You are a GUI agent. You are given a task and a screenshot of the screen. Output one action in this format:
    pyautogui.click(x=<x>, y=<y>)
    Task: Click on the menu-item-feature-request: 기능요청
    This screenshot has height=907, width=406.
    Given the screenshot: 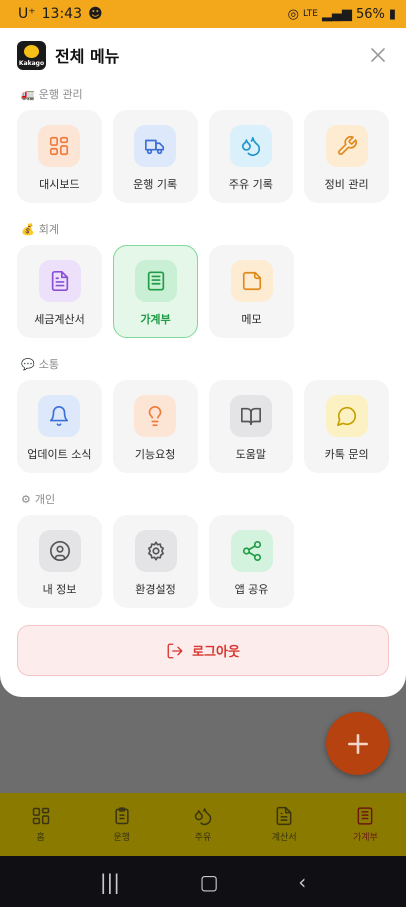 What is the action you would take?
    pyautogui.click(x=155, y=426)
    